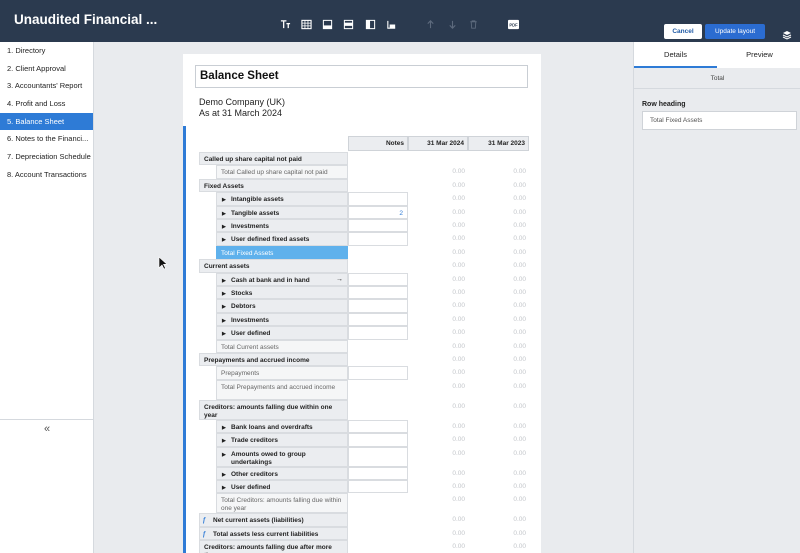 Image resolution: width=800 pixels, height=553 pixels. Describe the element at coordinates (282, 389) in the screenshot. I see `row-label: Total Prepayments and accrued income` at that location.